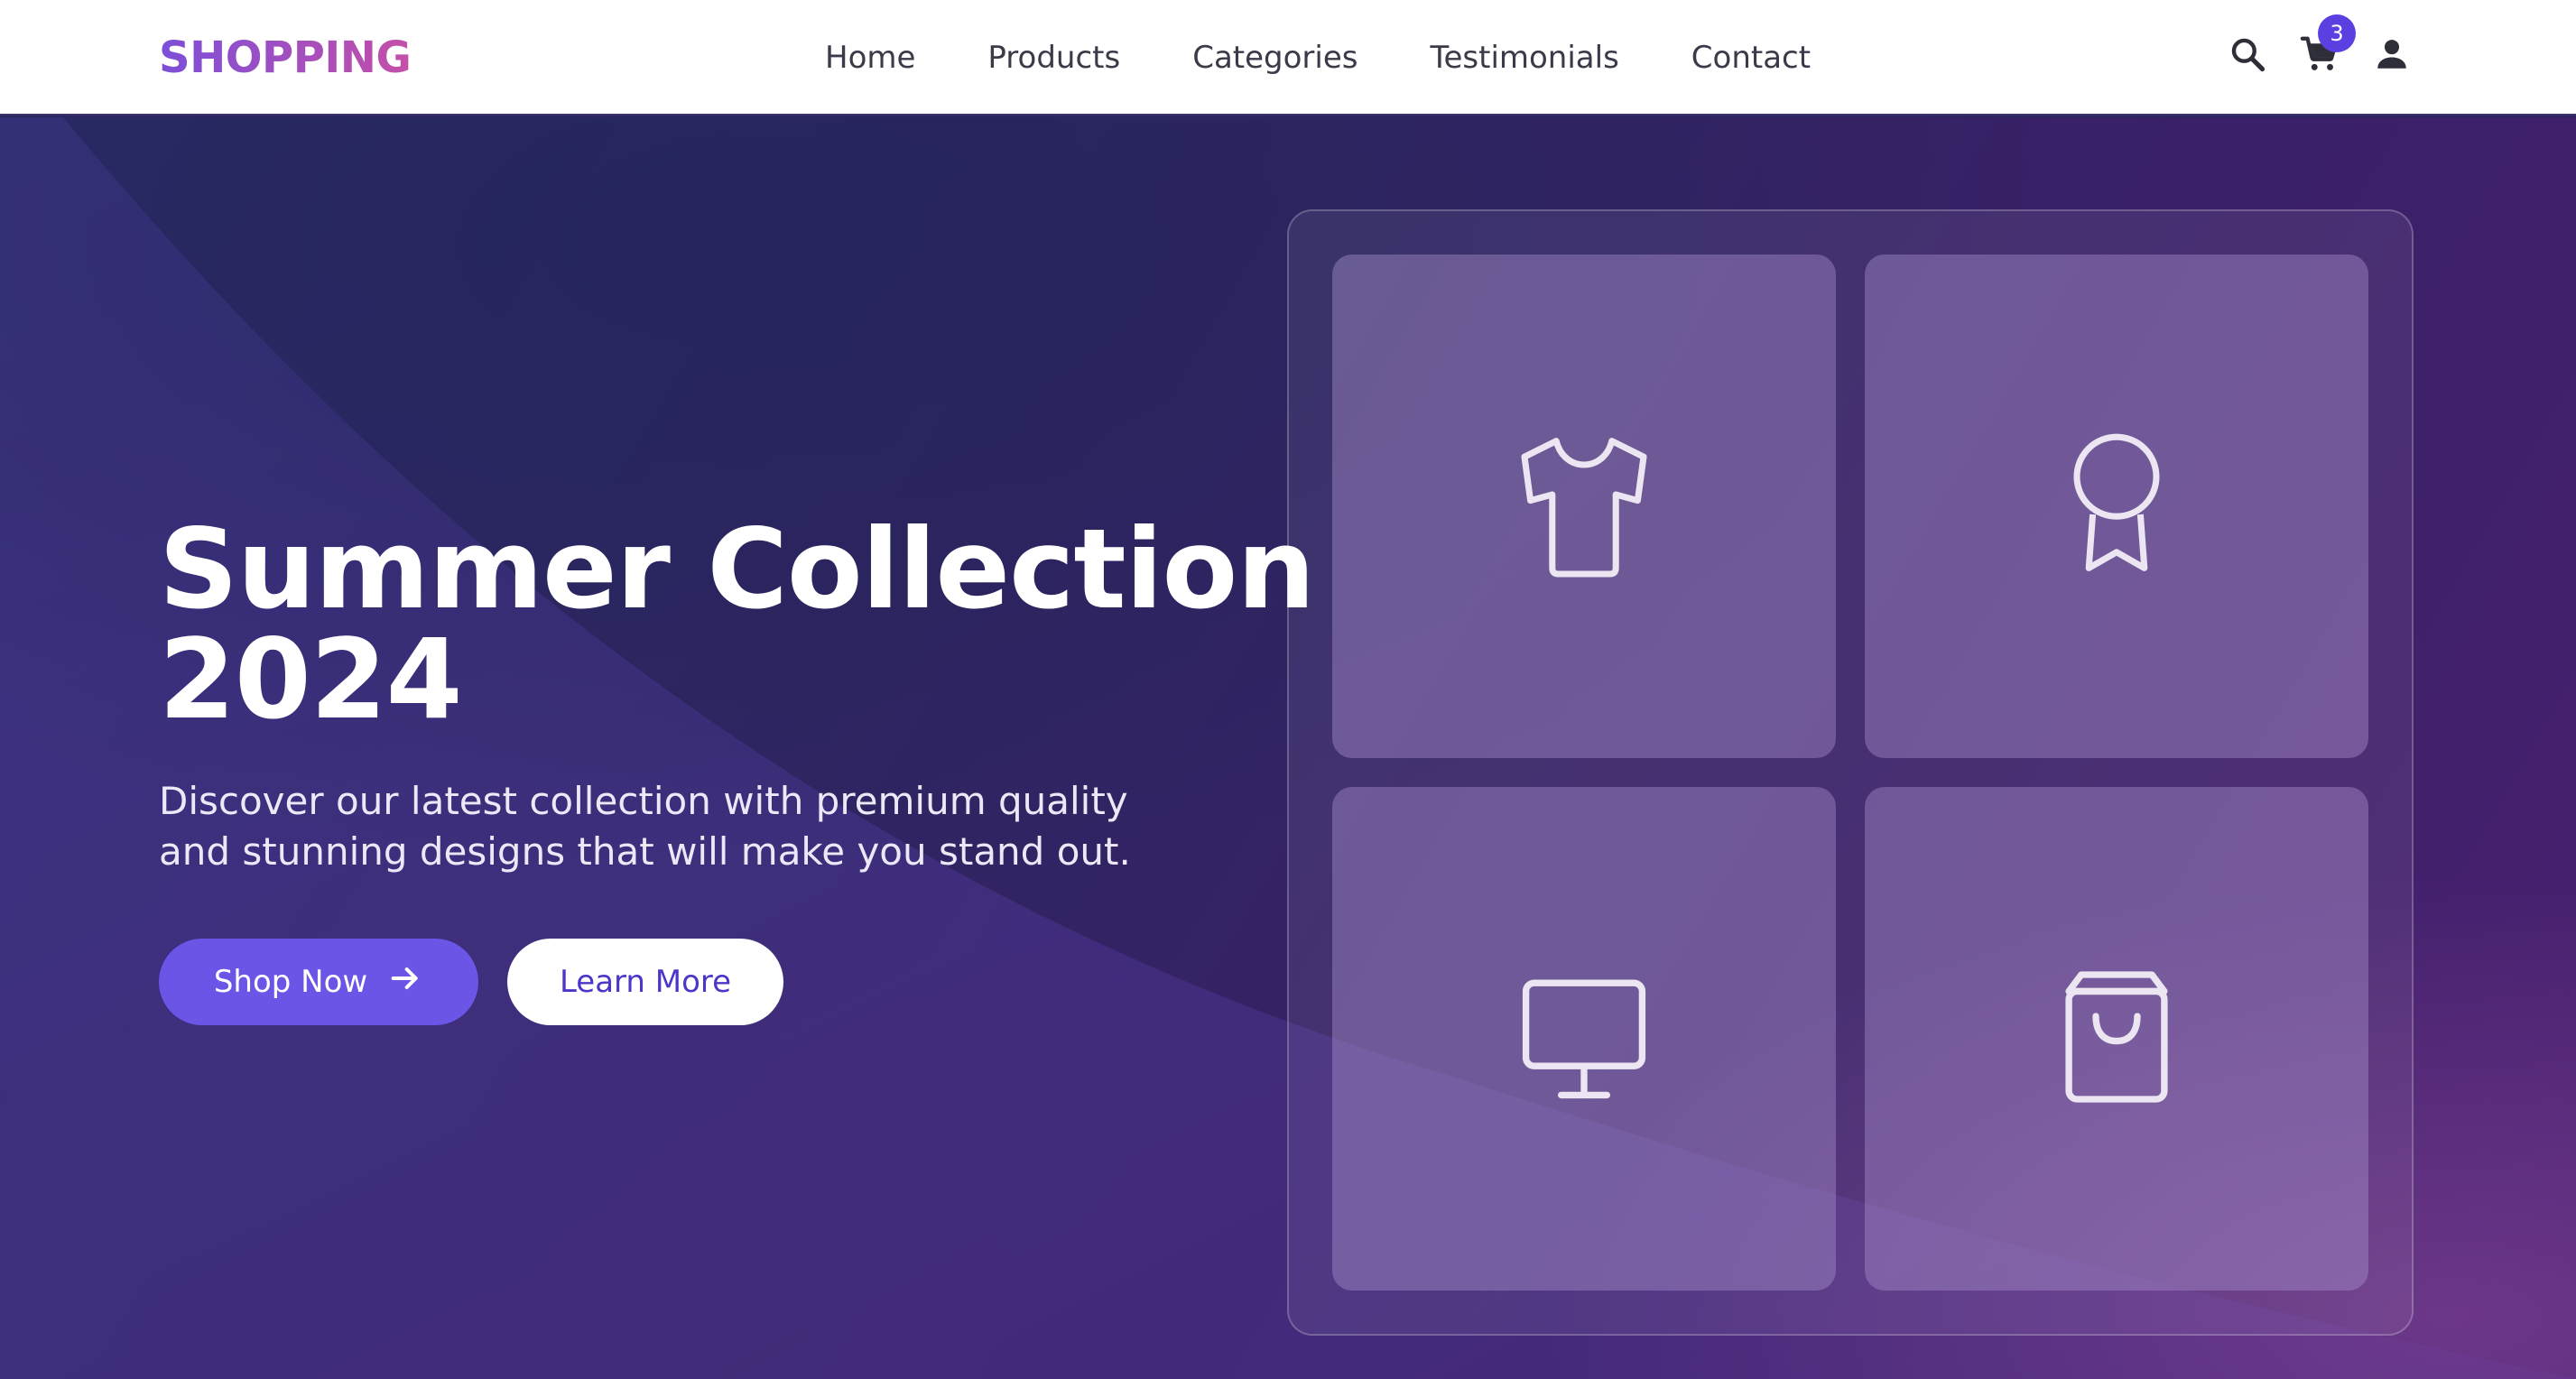 The width and height of the screenshot is (2576, 1379). I want to click on shop-now-button: Shop Now, so click(318, 982).